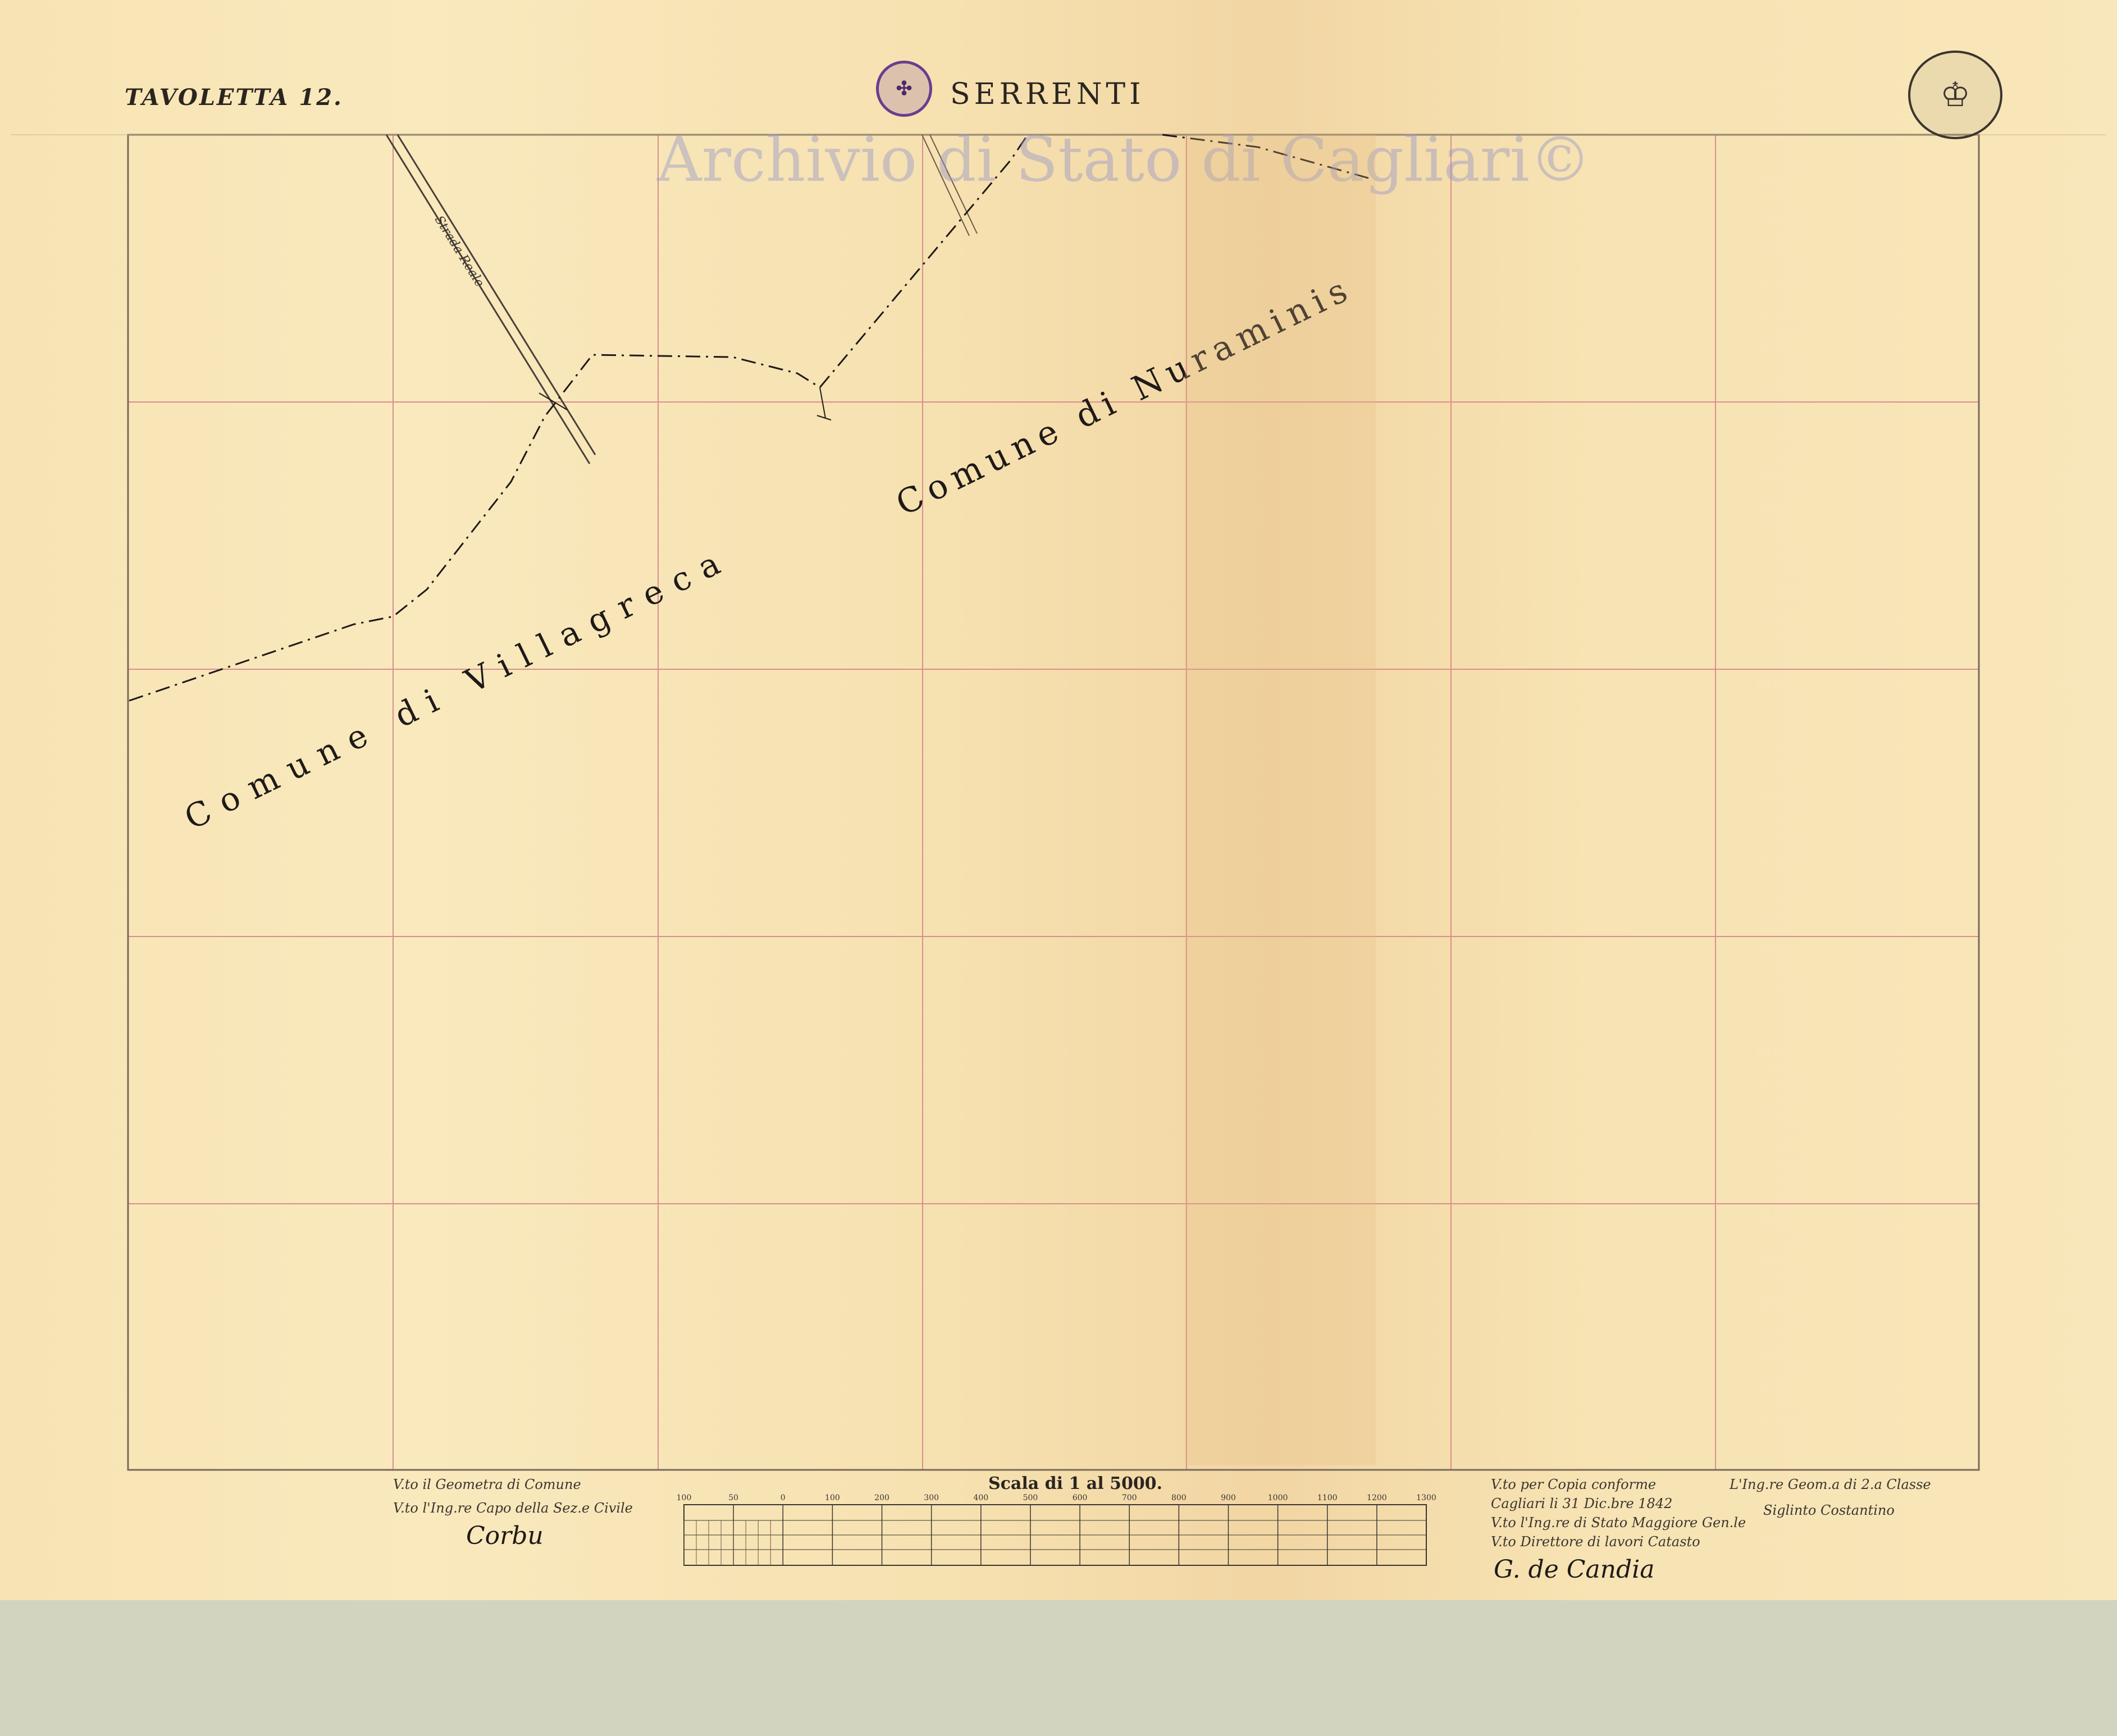  Describe the element at coordinates (1829, 1510) in the screenshot. I see `signature-right-line2: Siglinto Costantino` at that location.